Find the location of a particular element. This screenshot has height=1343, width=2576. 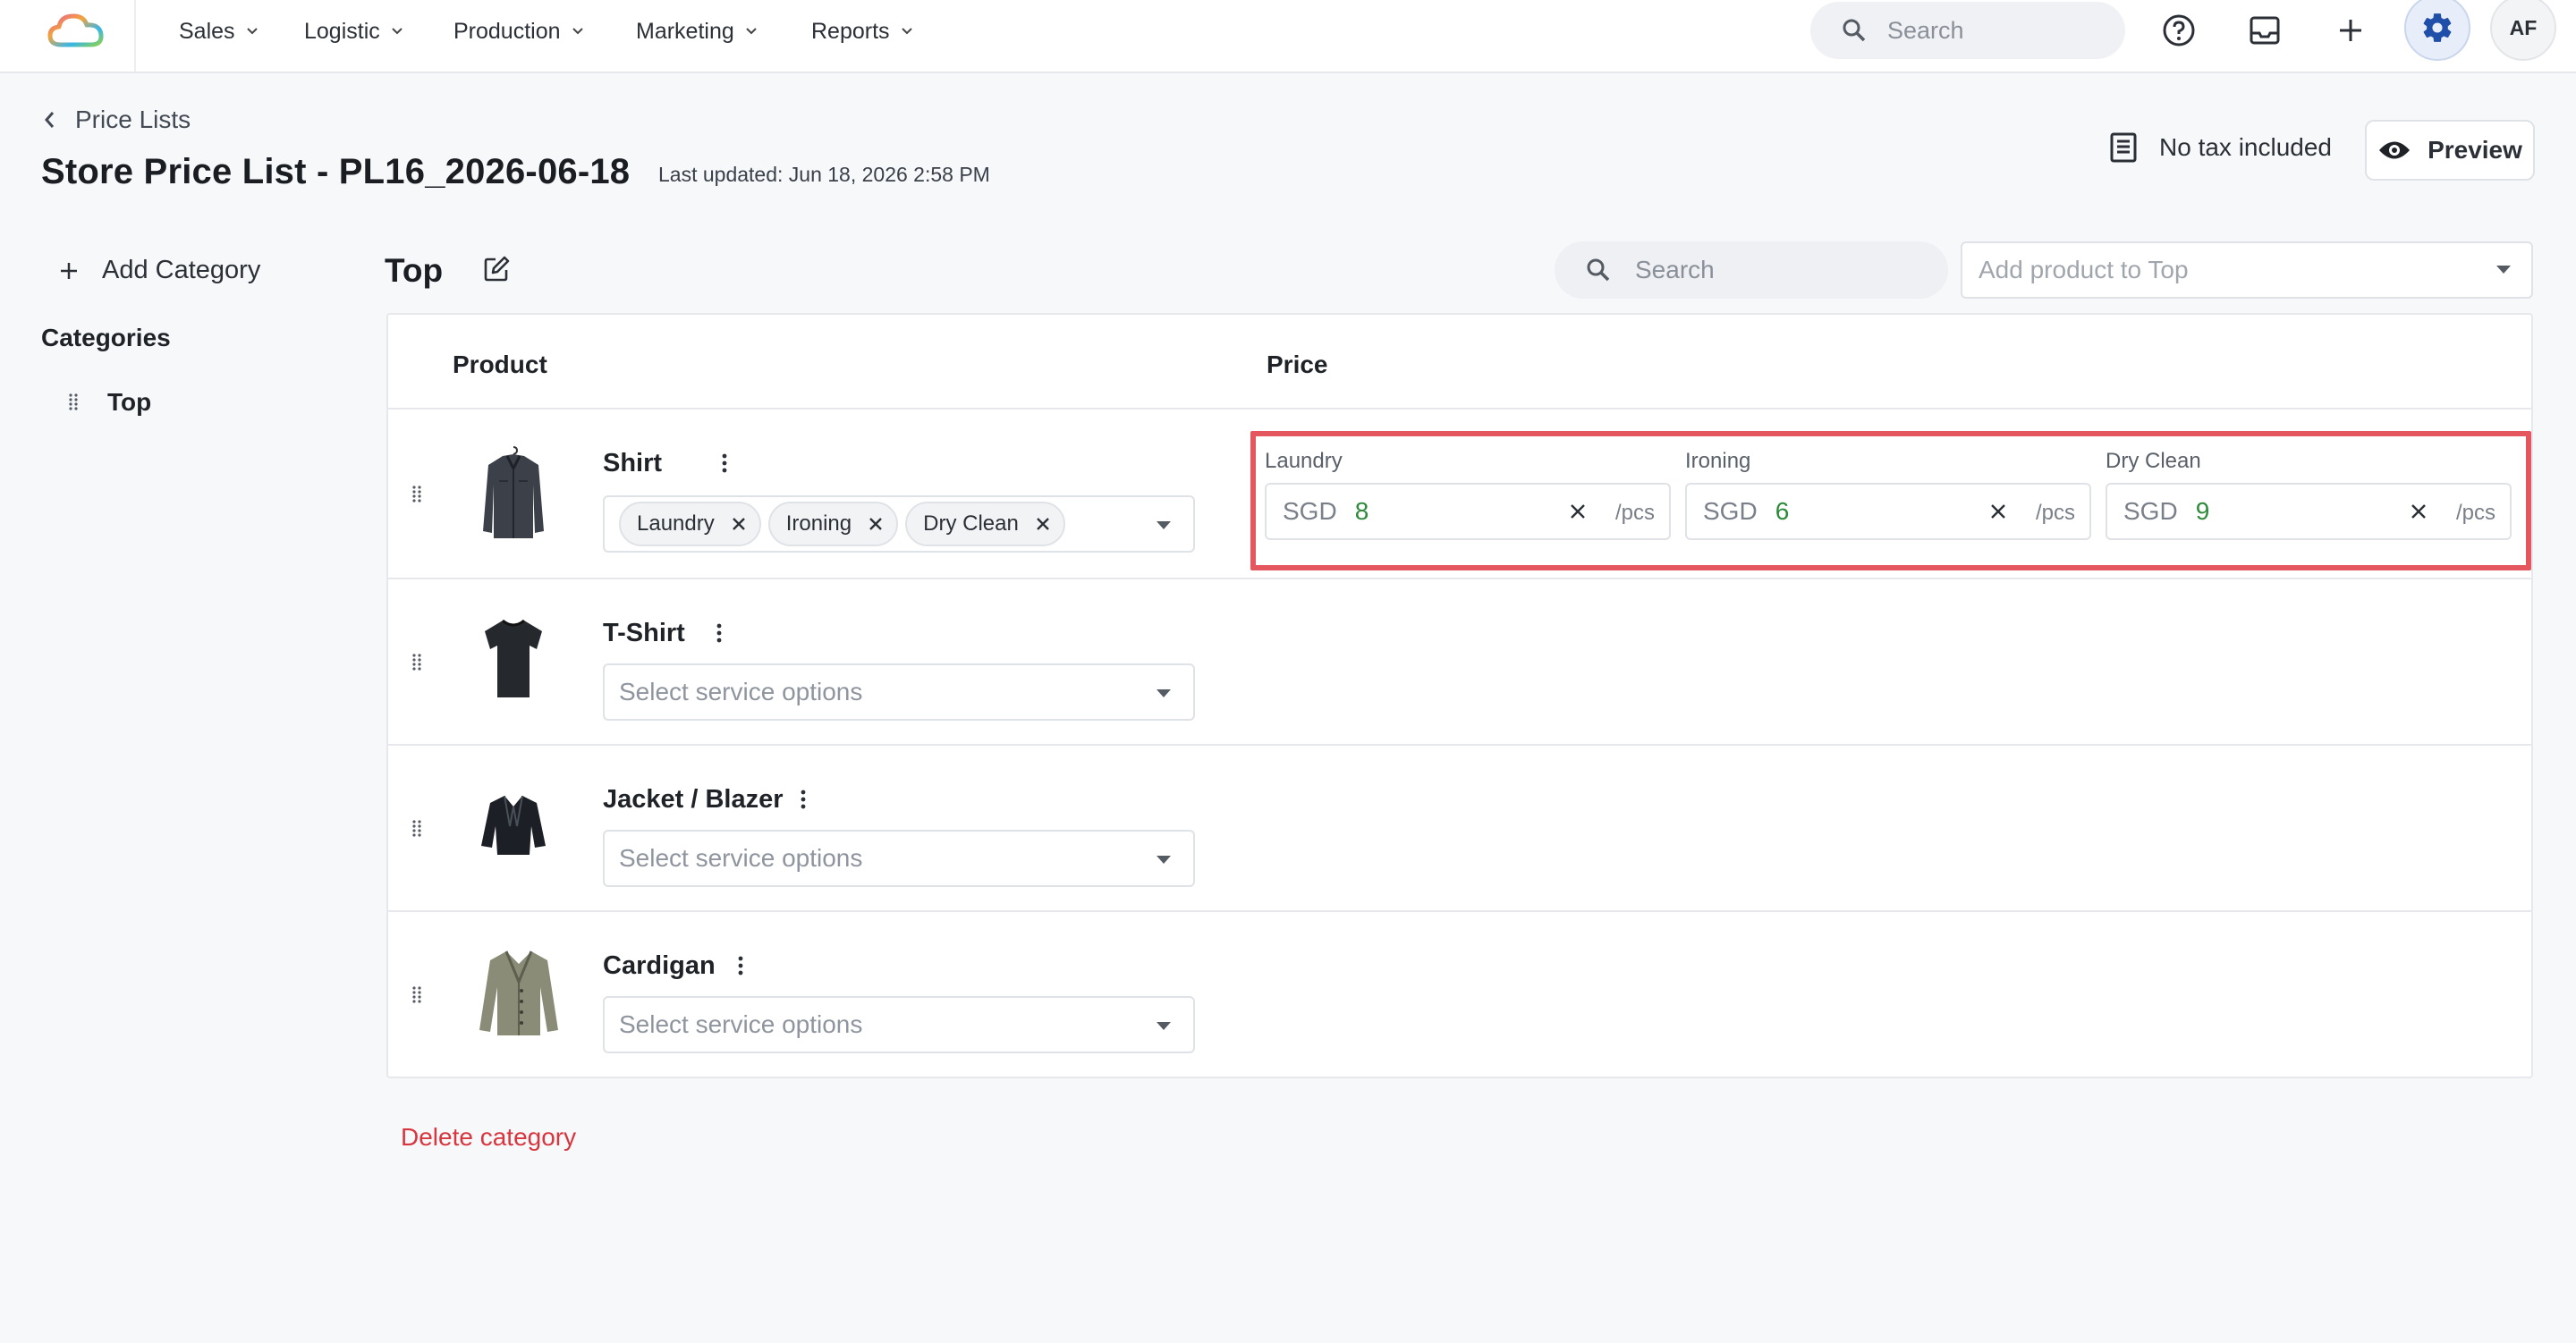

avatar-initials: AF is located at coordinates (2523, 27).